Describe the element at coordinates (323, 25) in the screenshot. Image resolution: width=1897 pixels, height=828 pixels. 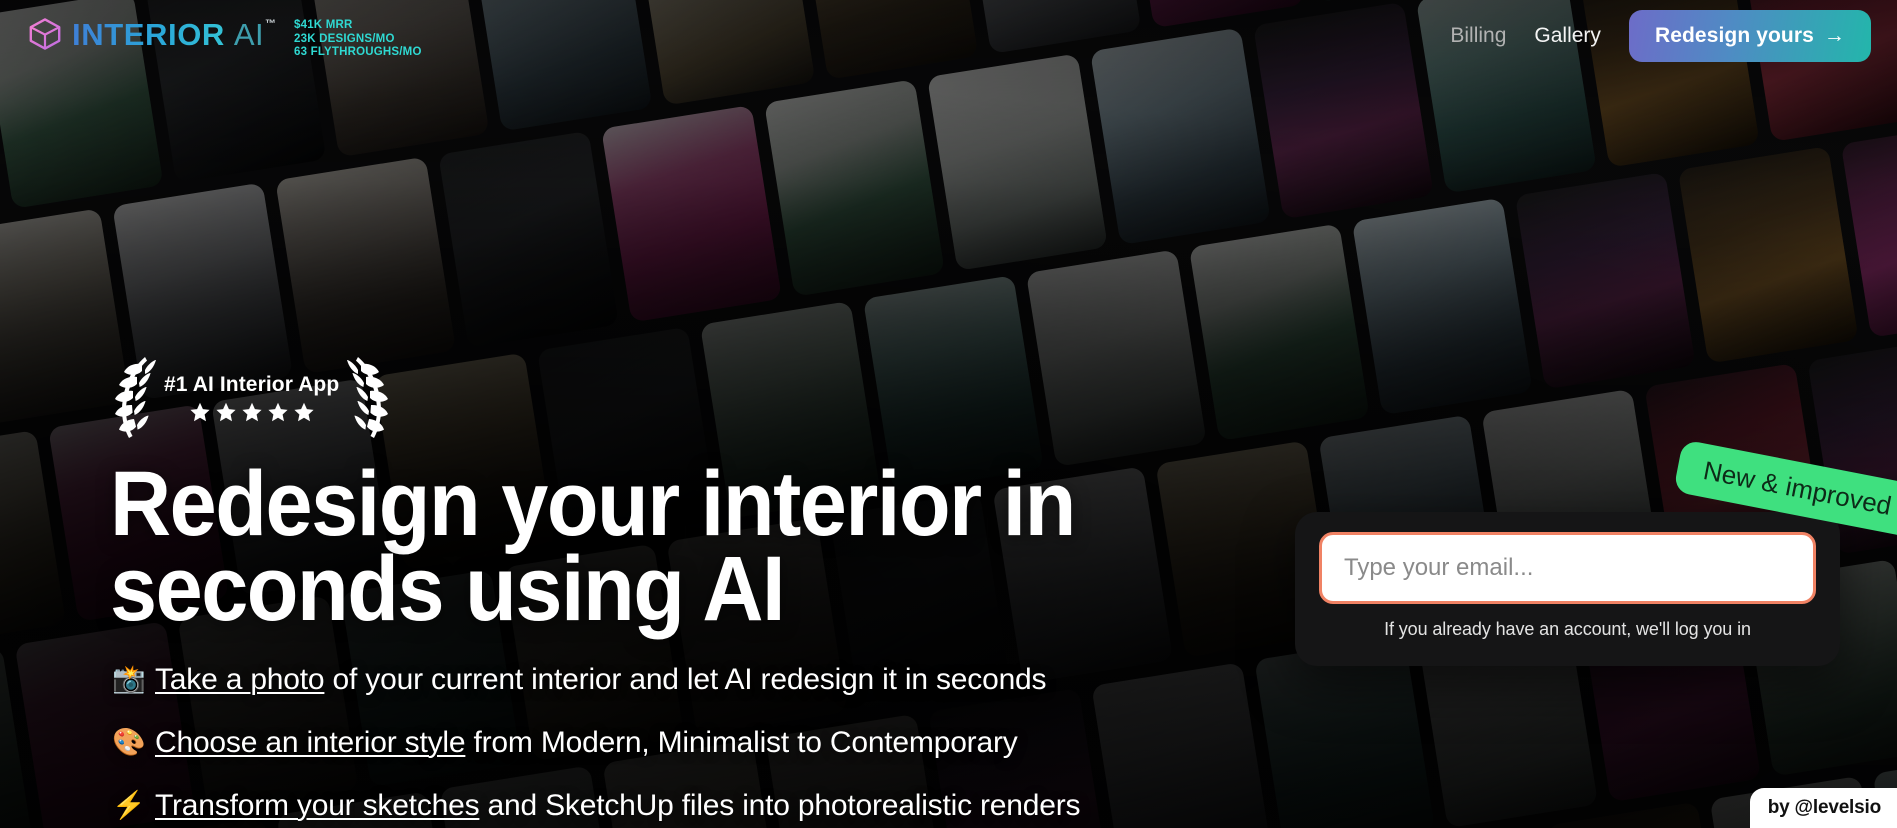
I see `stat-mrr: $41K MRR` at that location.